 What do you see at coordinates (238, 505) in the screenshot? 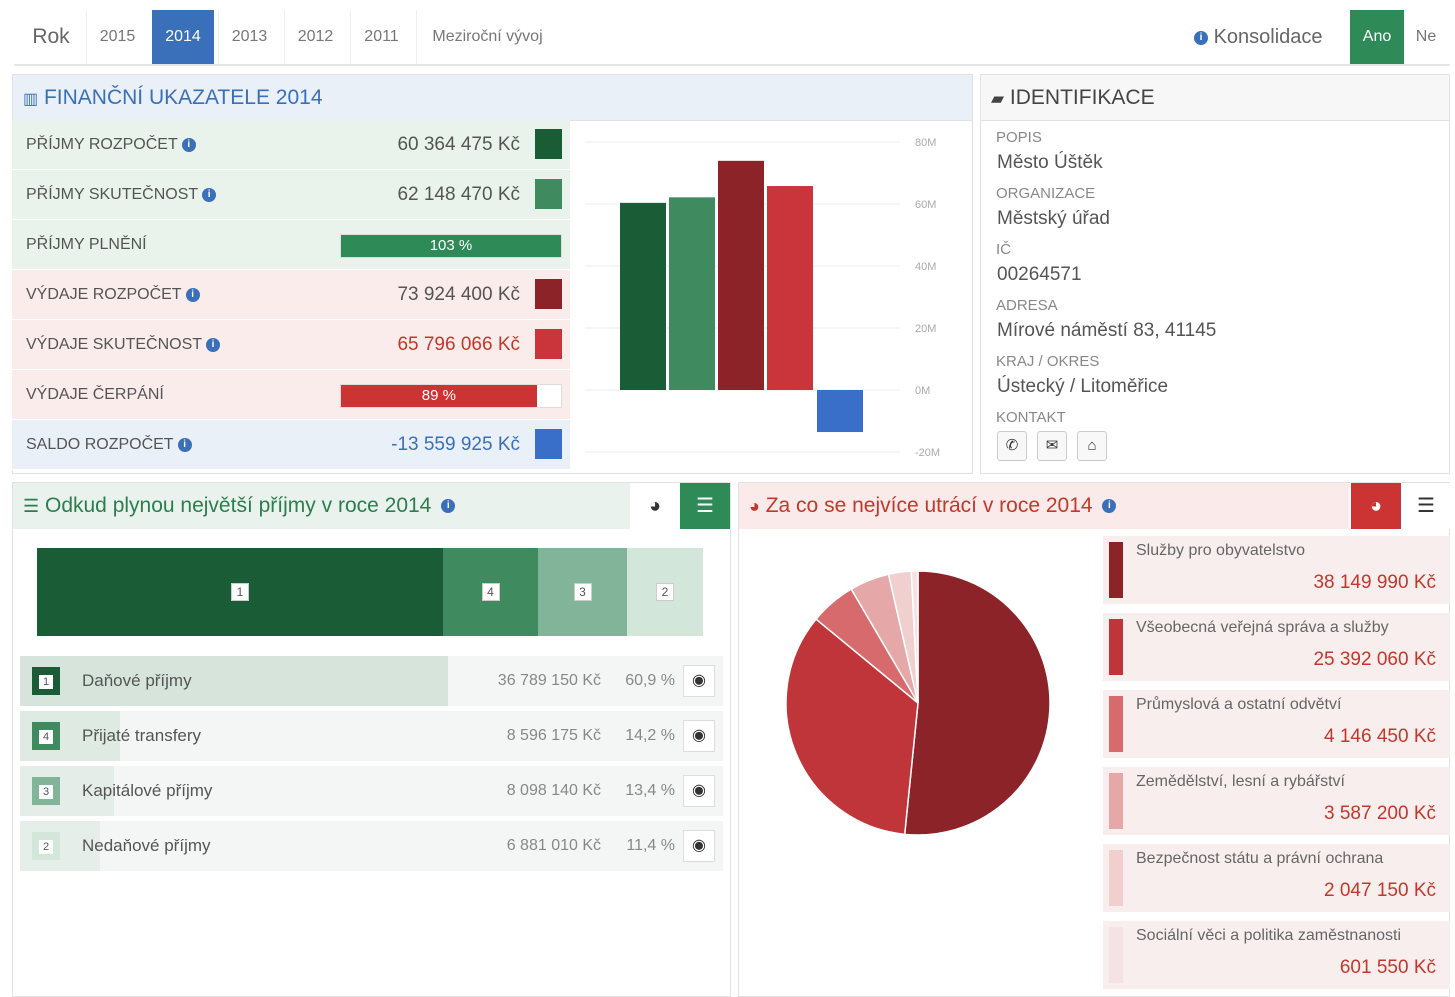
I see `income-title: Odkud plynou největší příjmy v roce 2014` at bounding box center [238, 505].